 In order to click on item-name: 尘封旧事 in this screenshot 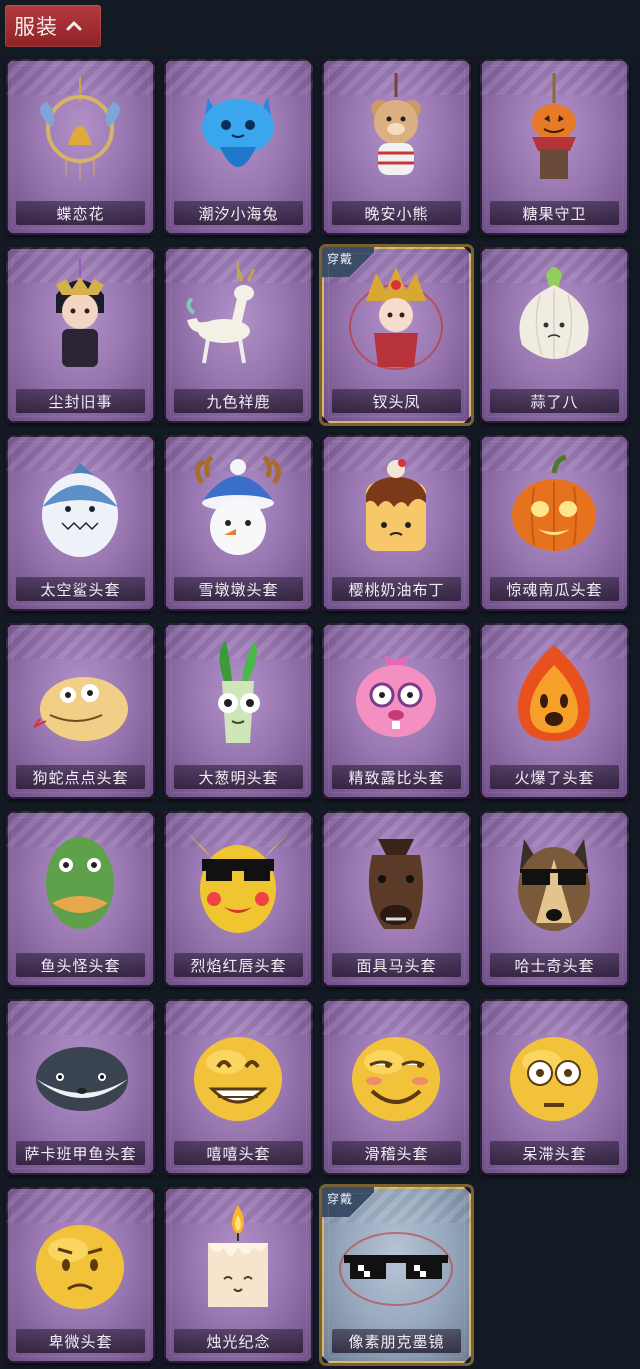, I will do `click(80, 401)`.